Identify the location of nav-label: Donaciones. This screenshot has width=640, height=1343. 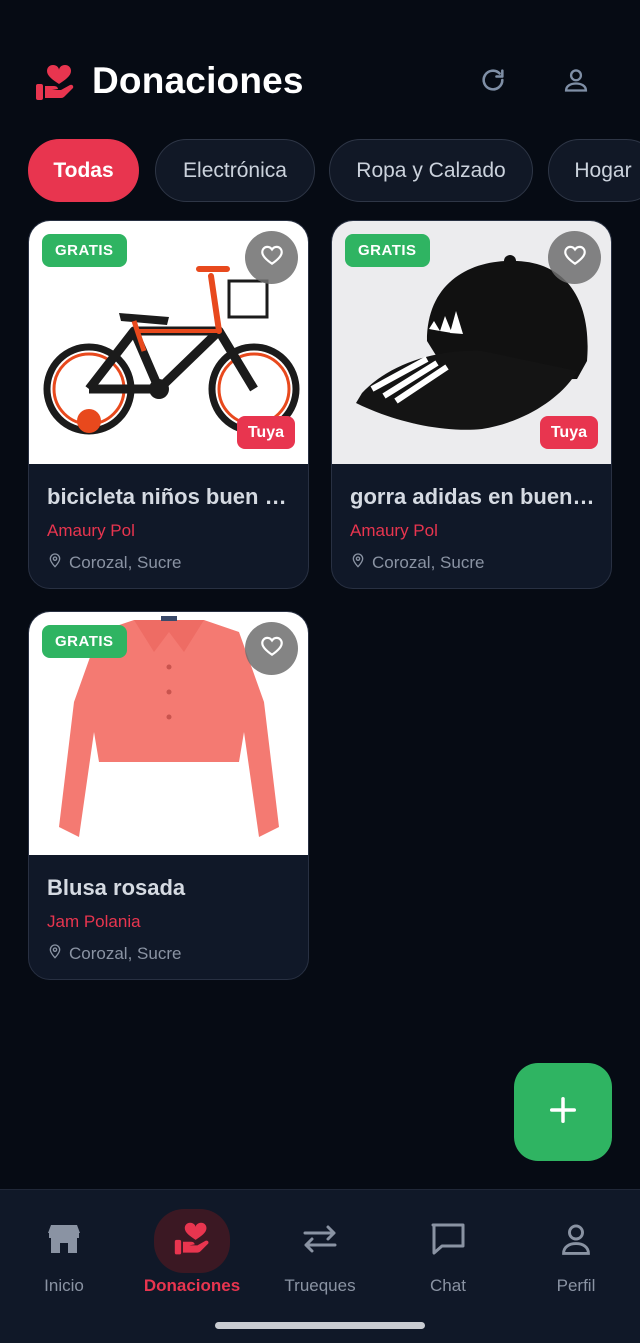
(192, 1285).